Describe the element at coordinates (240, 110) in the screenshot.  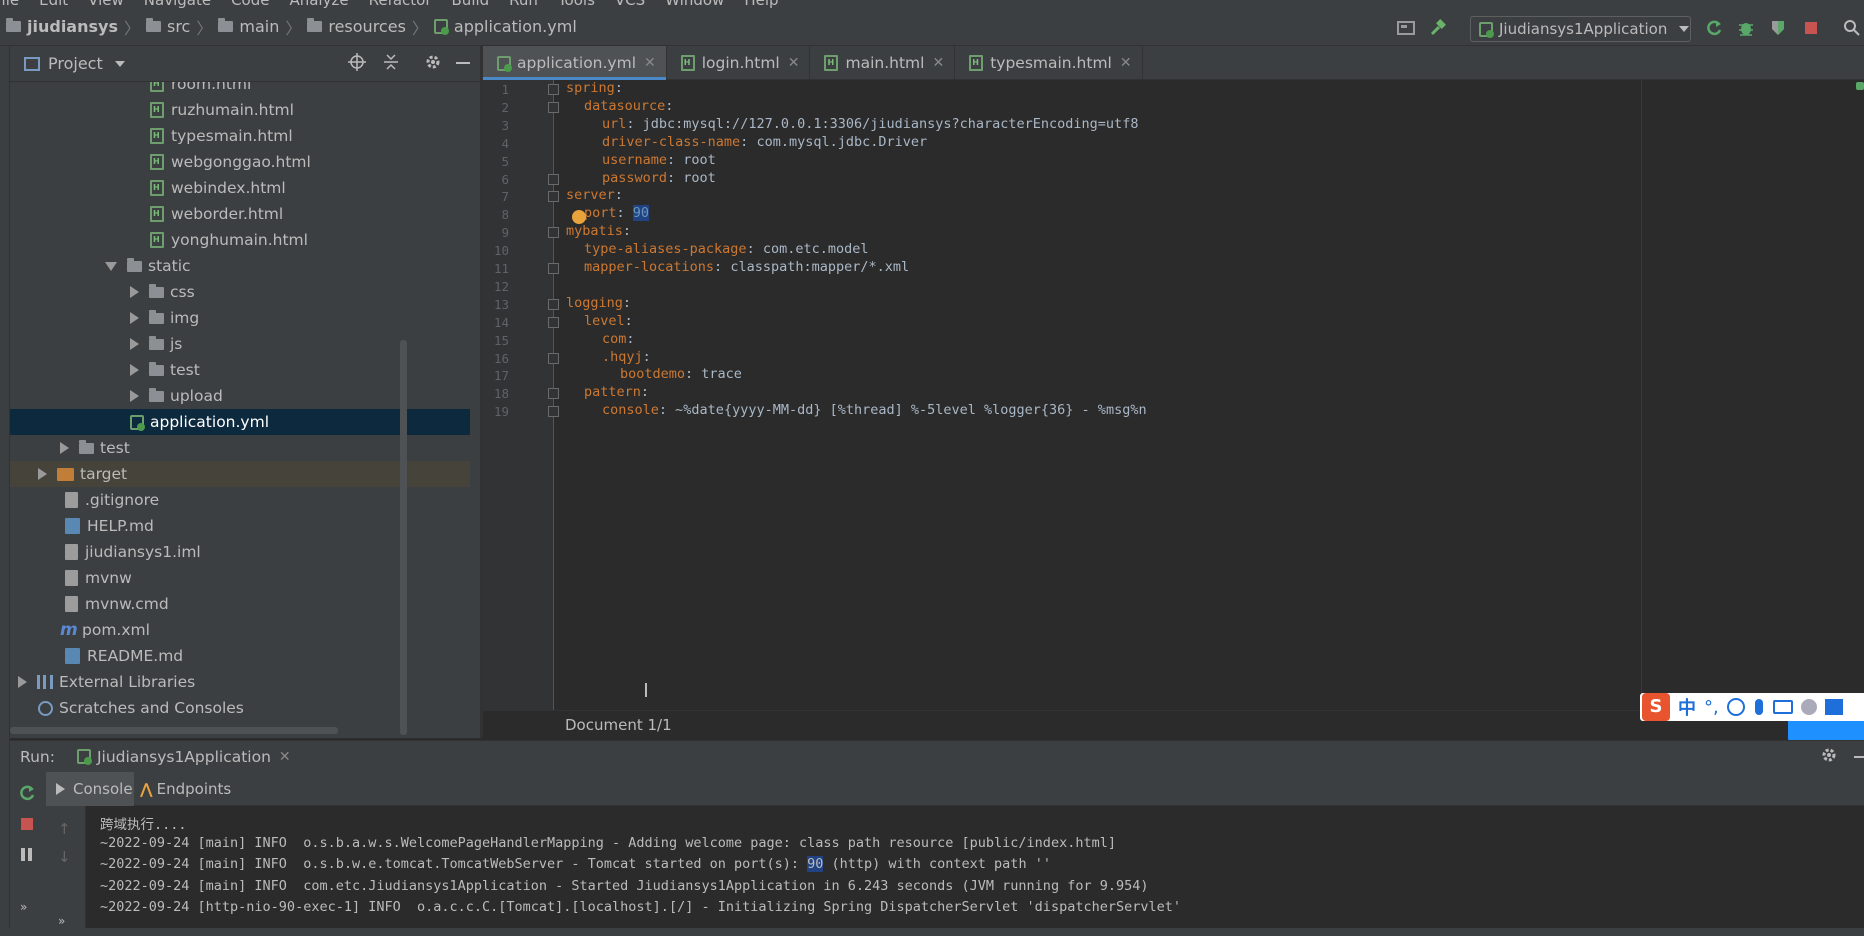
I see `tree-item: ruzhumain.html` at that location.